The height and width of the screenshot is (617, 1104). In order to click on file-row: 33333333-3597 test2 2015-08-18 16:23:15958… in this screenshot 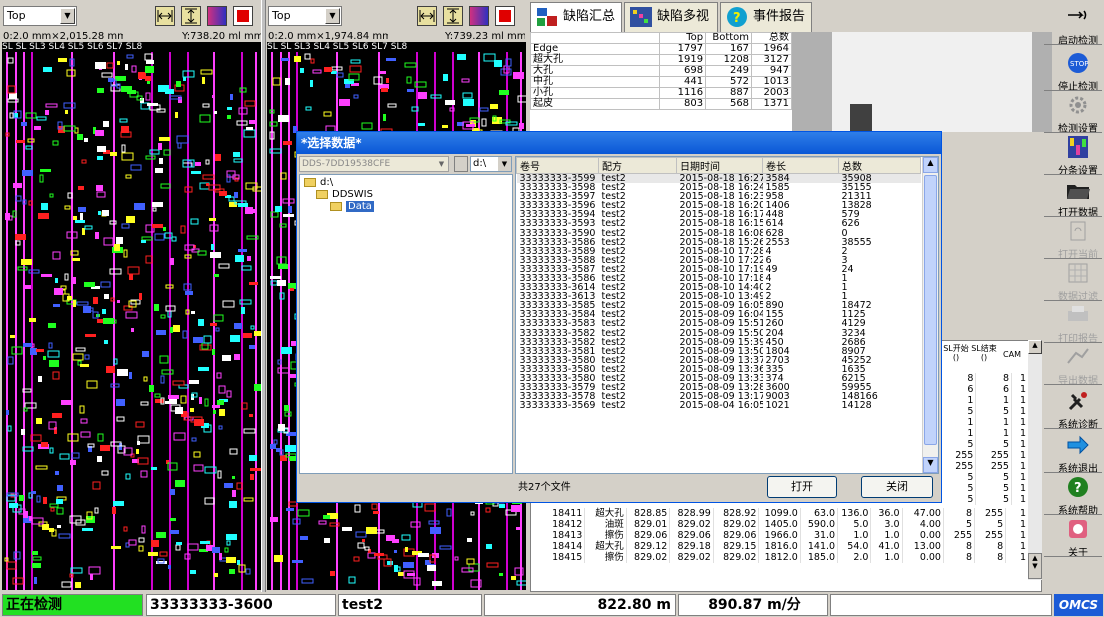, I will do `click(719, 196)`.